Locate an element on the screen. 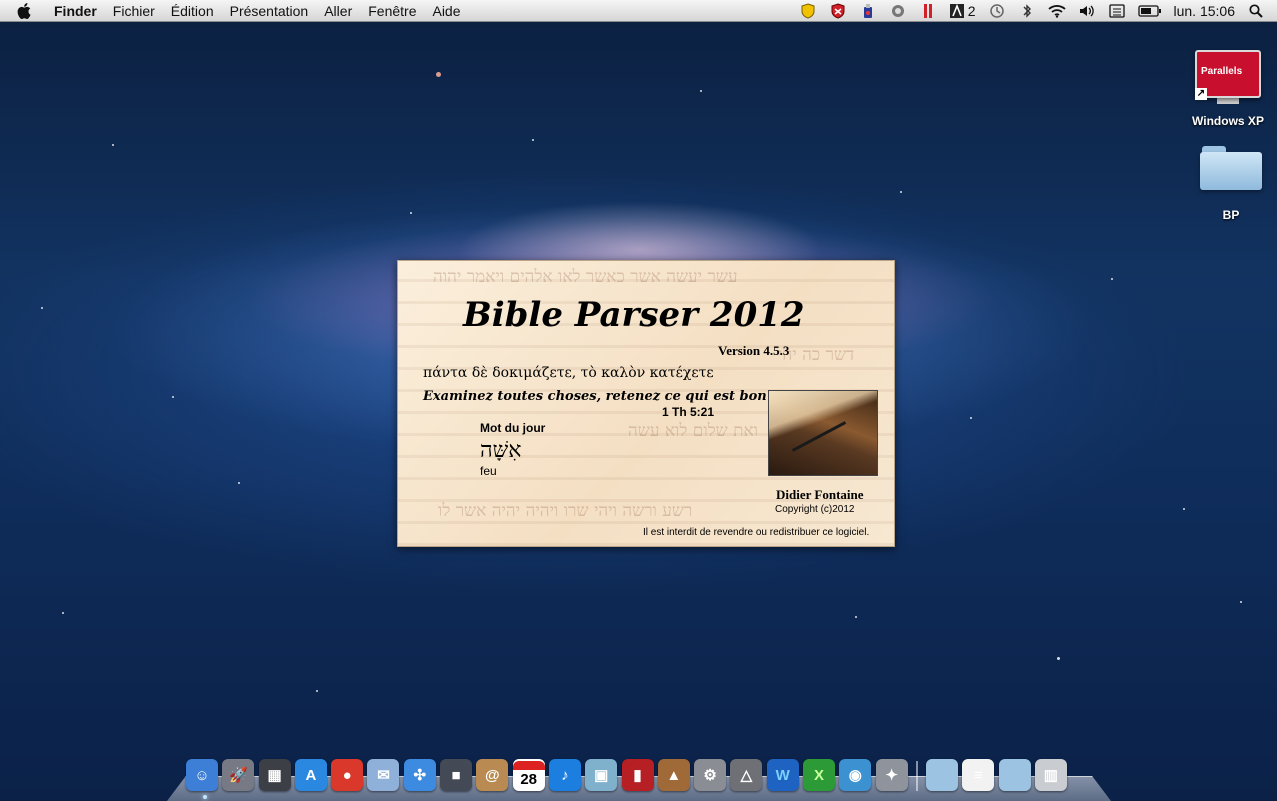  chrome-glyph: ● is located at coordinates (347, 775).